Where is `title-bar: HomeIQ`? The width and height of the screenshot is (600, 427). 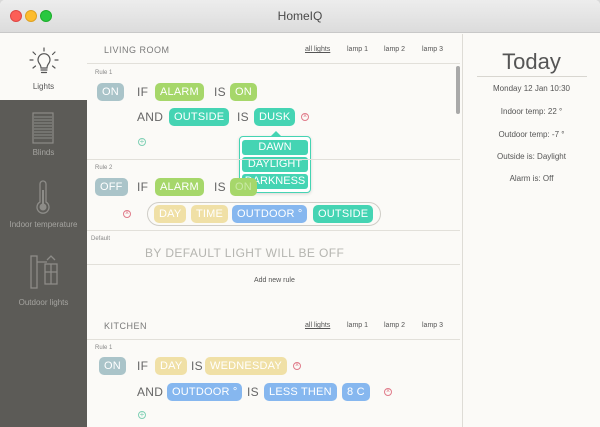
title-bar: HomeIQ is located at coordinates (300, 16).